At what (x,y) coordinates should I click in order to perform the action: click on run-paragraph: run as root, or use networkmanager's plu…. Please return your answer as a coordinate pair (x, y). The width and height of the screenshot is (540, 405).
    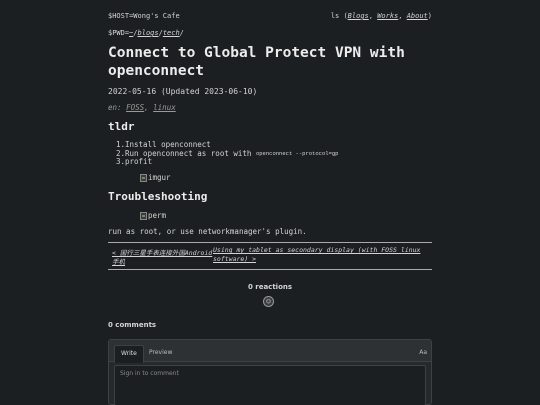
    Looking at the image, I should click on (207, 231).